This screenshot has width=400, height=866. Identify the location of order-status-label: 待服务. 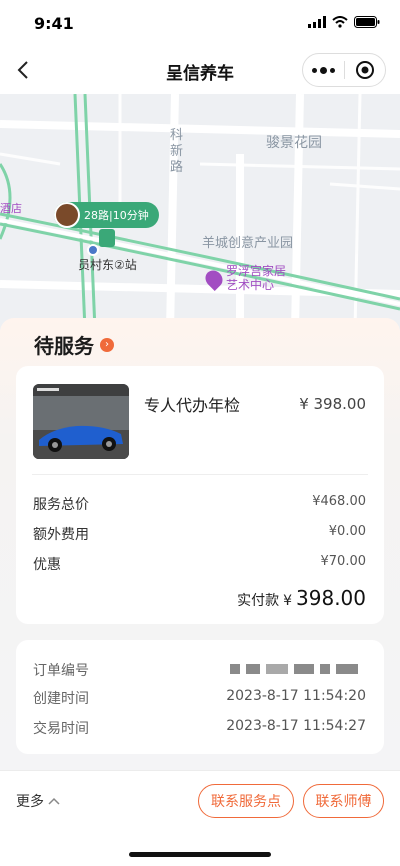
(64, 346).